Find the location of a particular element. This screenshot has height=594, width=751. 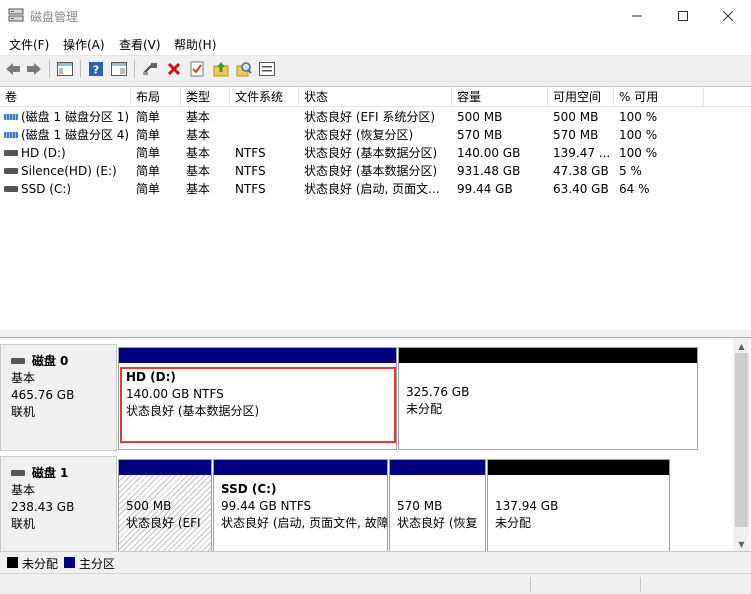

volume-free-space: 63.40 GB is located at coordinates (581, 189).